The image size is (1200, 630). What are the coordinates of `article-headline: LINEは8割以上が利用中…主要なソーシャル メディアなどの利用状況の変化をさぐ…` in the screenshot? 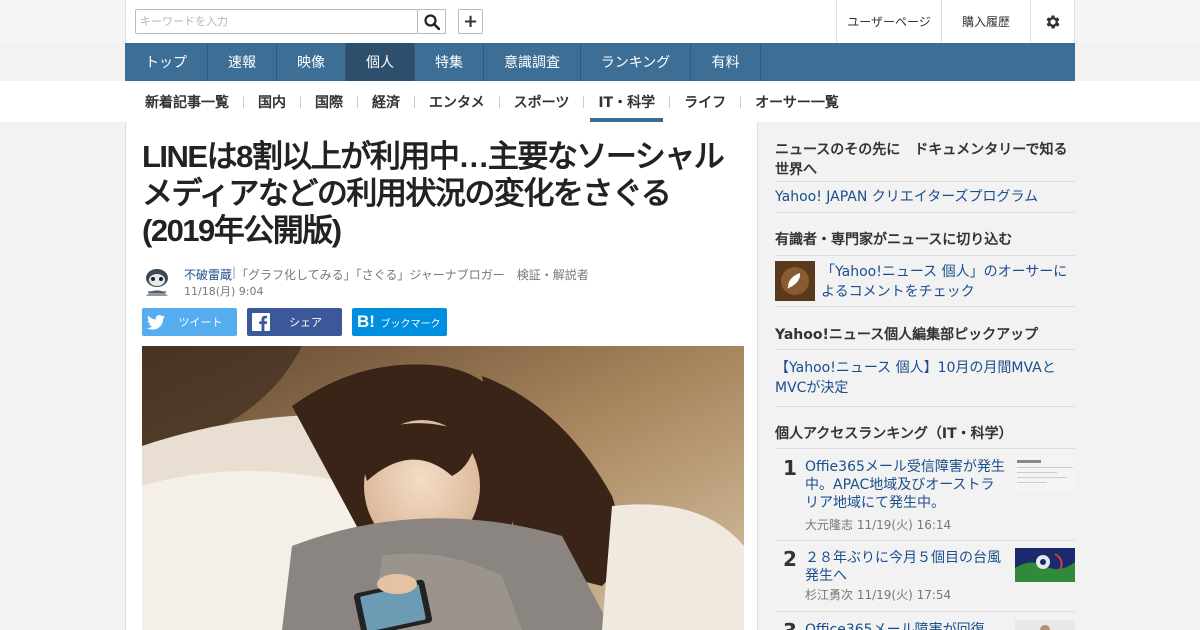 It's located at (442, 193).